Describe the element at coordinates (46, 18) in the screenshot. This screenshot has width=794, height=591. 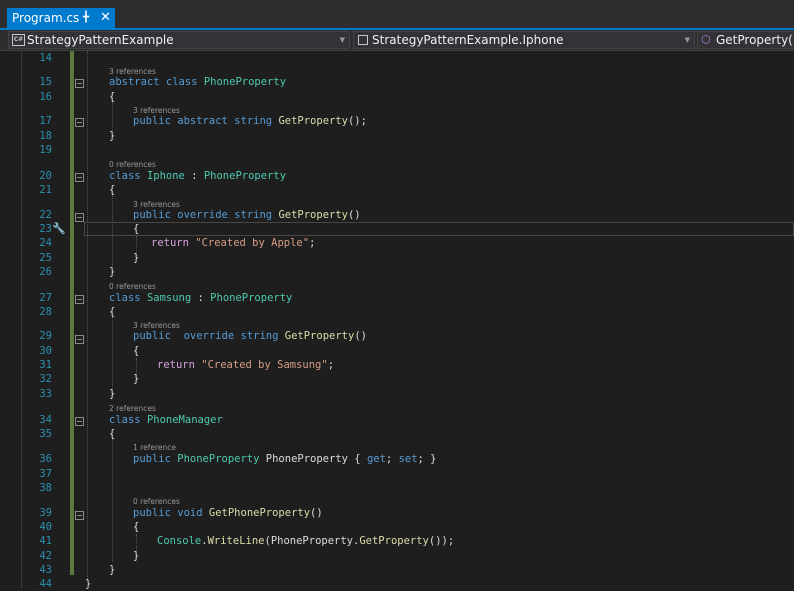
I see `tab-title: Program.cs` at that location.